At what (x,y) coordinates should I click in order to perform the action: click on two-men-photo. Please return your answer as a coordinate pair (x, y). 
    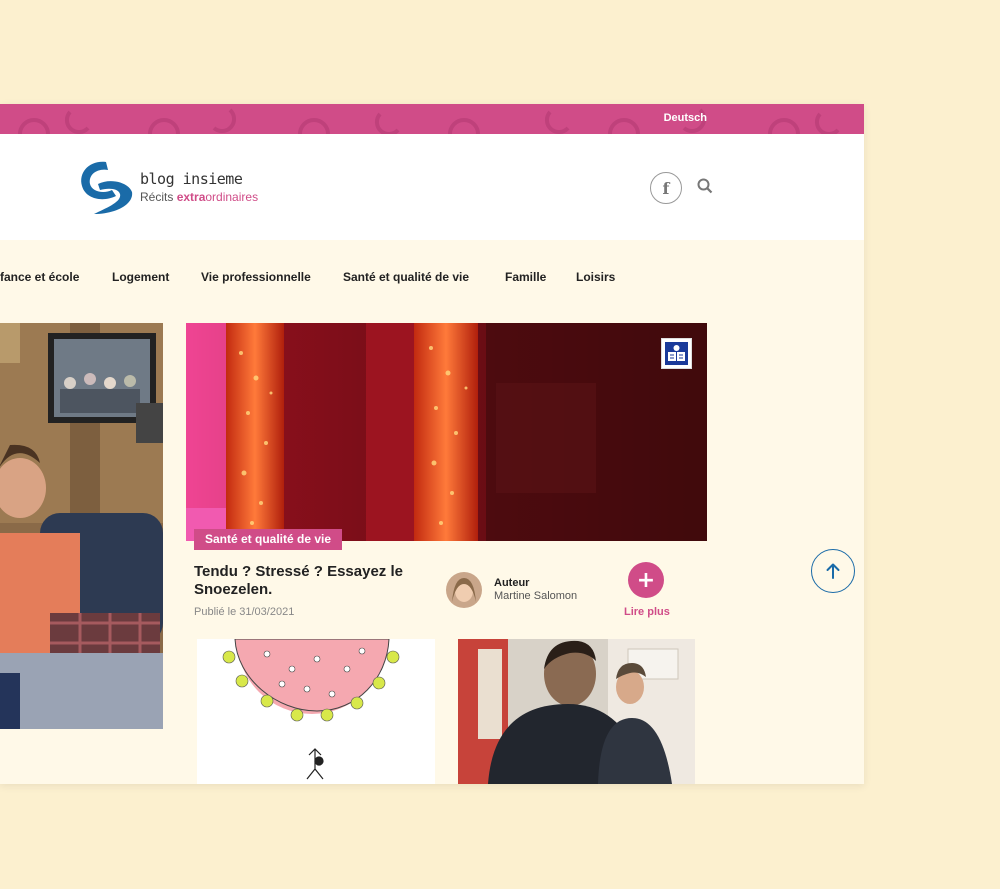
    Looking at the image, I should click on (576, 711).